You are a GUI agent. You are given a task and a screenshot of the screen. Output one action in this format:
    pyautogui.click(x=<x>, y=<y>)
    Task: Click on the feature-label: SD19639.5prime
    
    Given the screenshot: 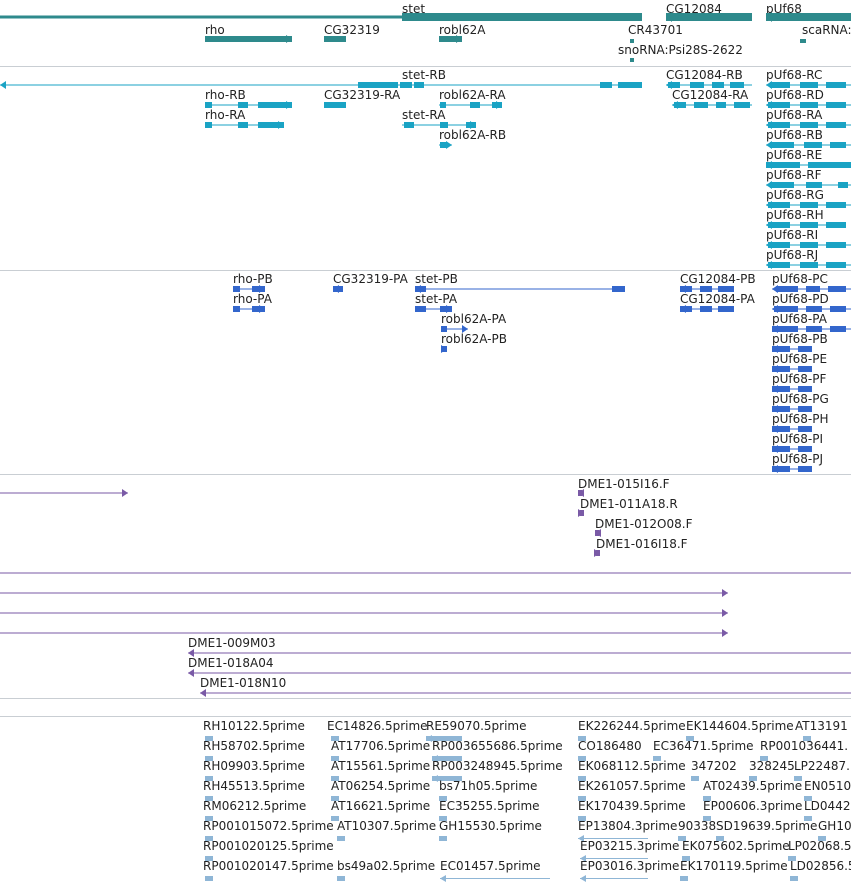 What is the action you would take?
    pyautogui.click(x=767, y=826)
    